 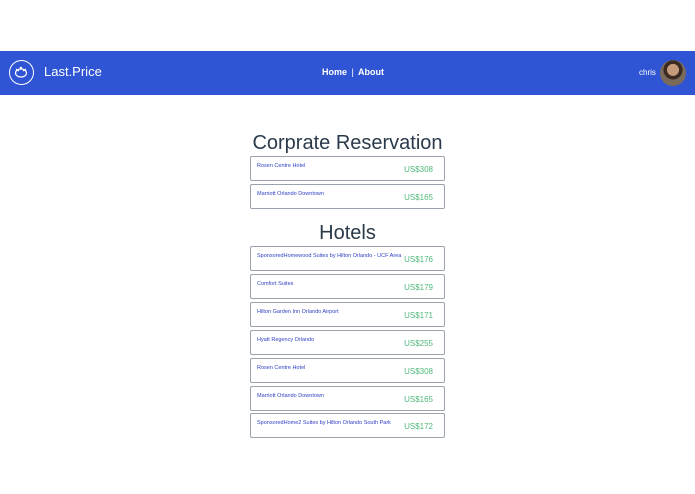 What do you see at coordinates (298, 312) in the screenshot?
I see `hotel-name: Hilton Garden Inn Orlando Airport` at bounding box center [298, 312].